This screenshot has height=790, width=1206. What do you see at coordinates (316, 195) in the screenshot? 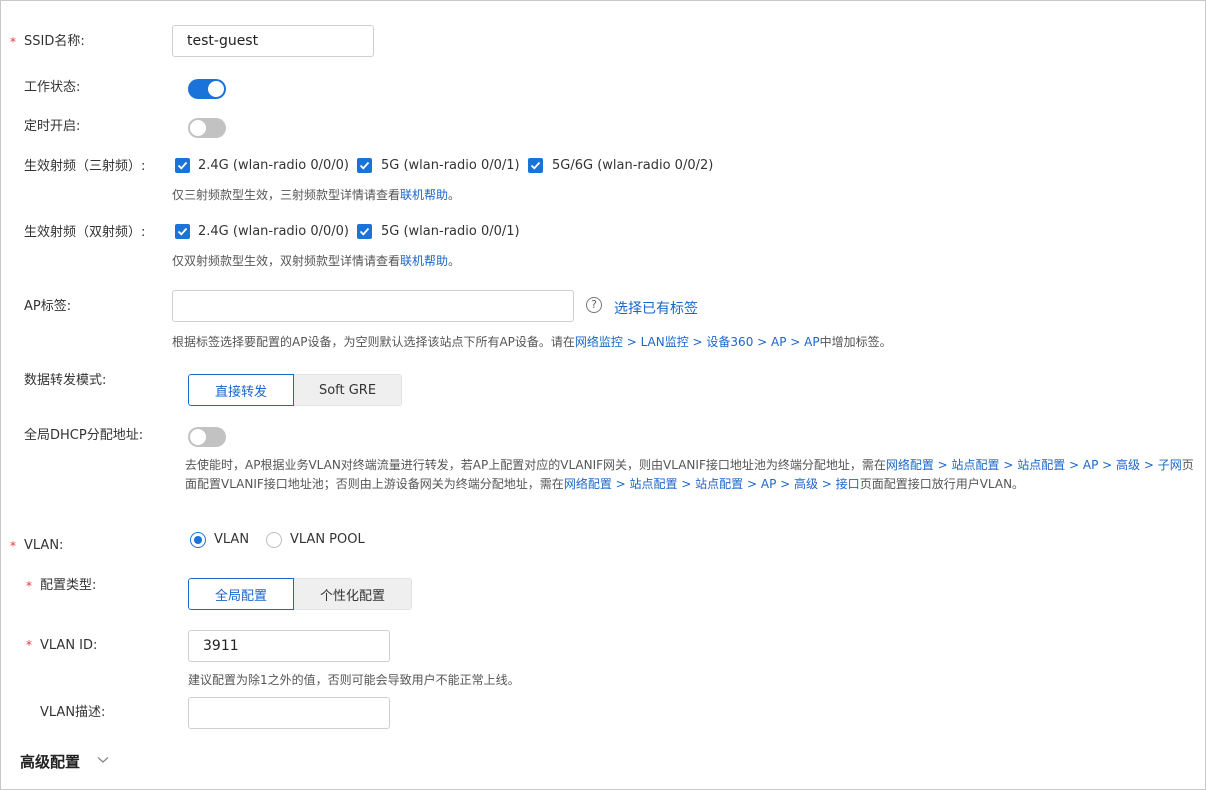
I see `radio-tri-hint: 仅三射频款型生效，三射频款型详情请查看联机帮助。` at bounding box center [316, 195].